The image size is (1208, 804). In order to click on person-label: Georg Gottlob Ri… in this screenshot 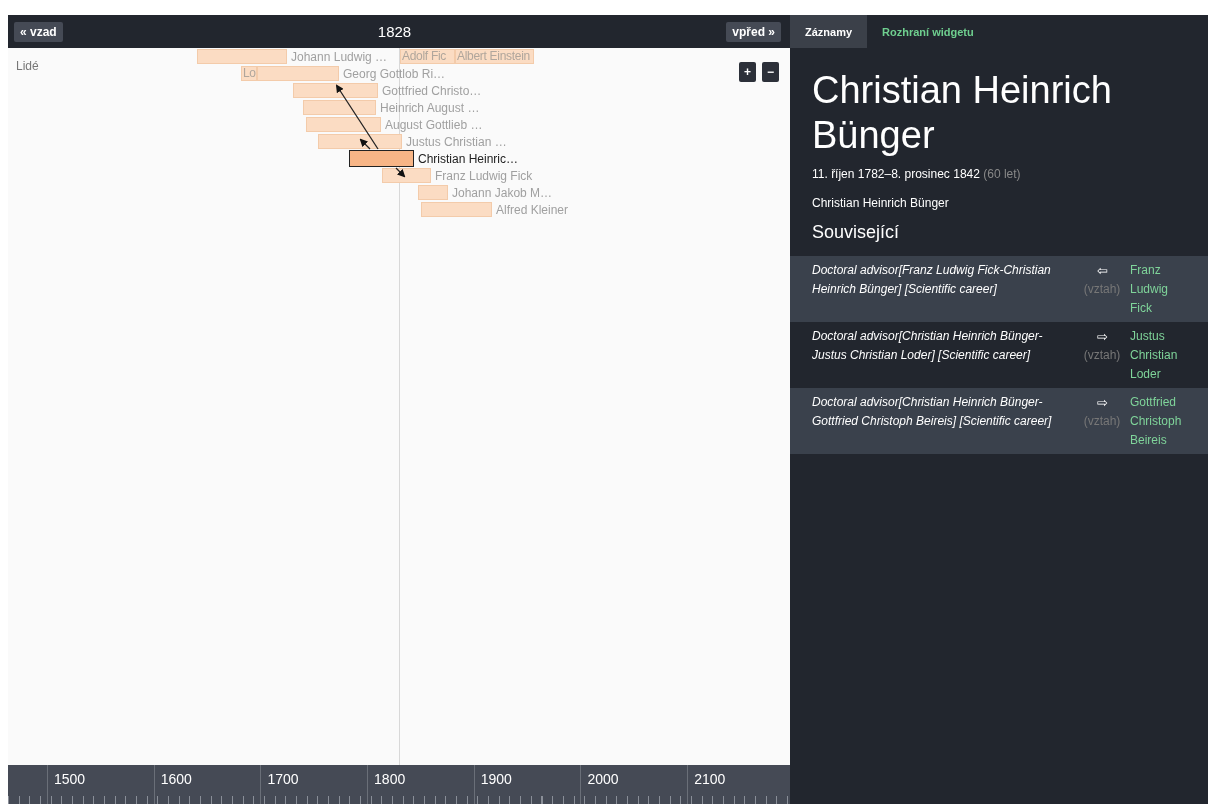, I will do `click(394, 74)`.